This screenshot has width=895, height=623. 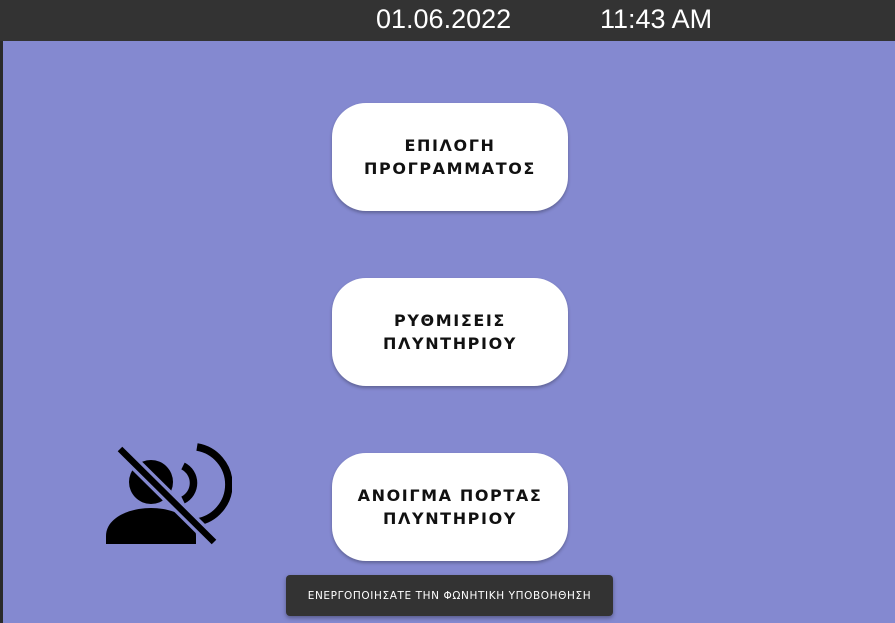 What do you see at coordinates (444, 19) in the screenshot?
I see `status-date: 01.06.2022` at bounding box center [444, 19].